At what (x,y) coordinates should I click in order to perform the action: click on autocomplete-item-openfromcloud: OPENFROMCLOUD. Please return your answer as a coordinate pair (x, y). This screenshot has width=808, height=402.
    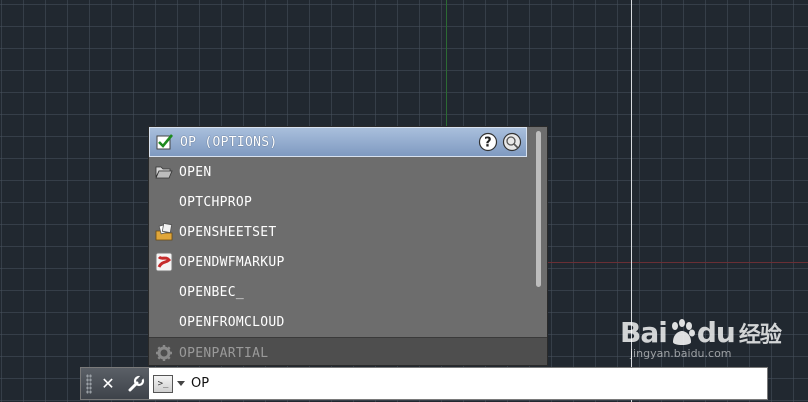
    Looking at the image, I should click on (338, 322).